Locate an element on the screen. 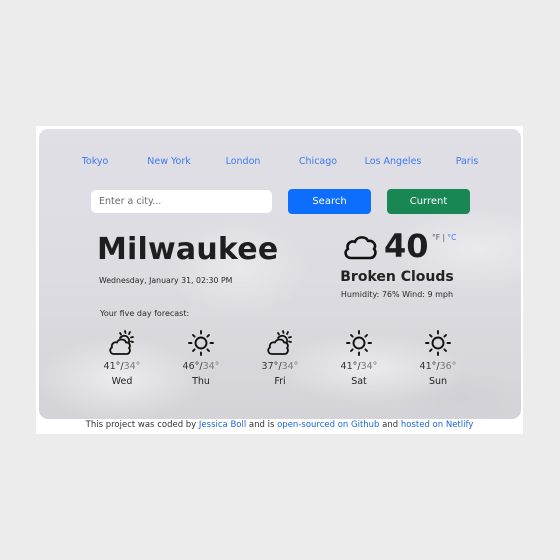 The width and height of the screenshot is (560, 560). forecast-high: 46° is located at coordinates (191, 366).